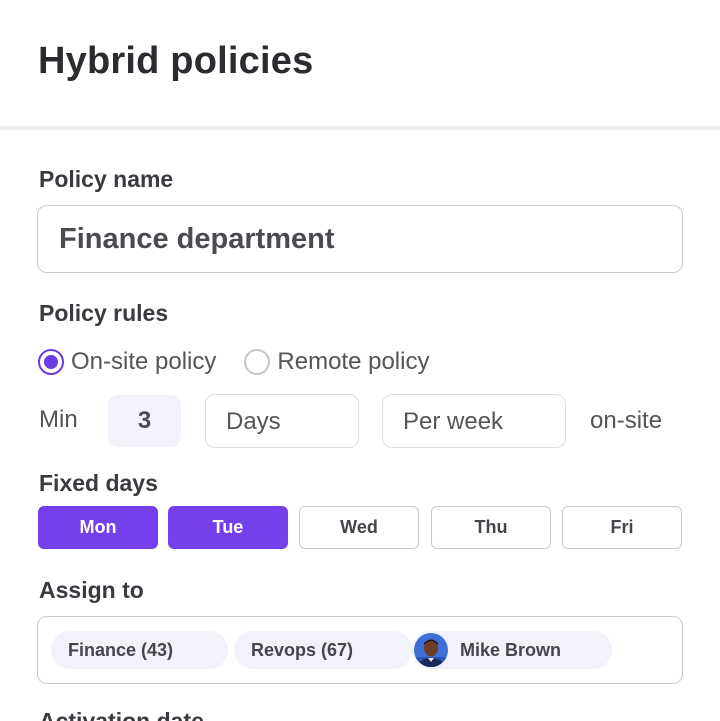  Describe the element at coordinates (121, 714) in the screenshot. I see `activation-date-label: Activation date` at that location.